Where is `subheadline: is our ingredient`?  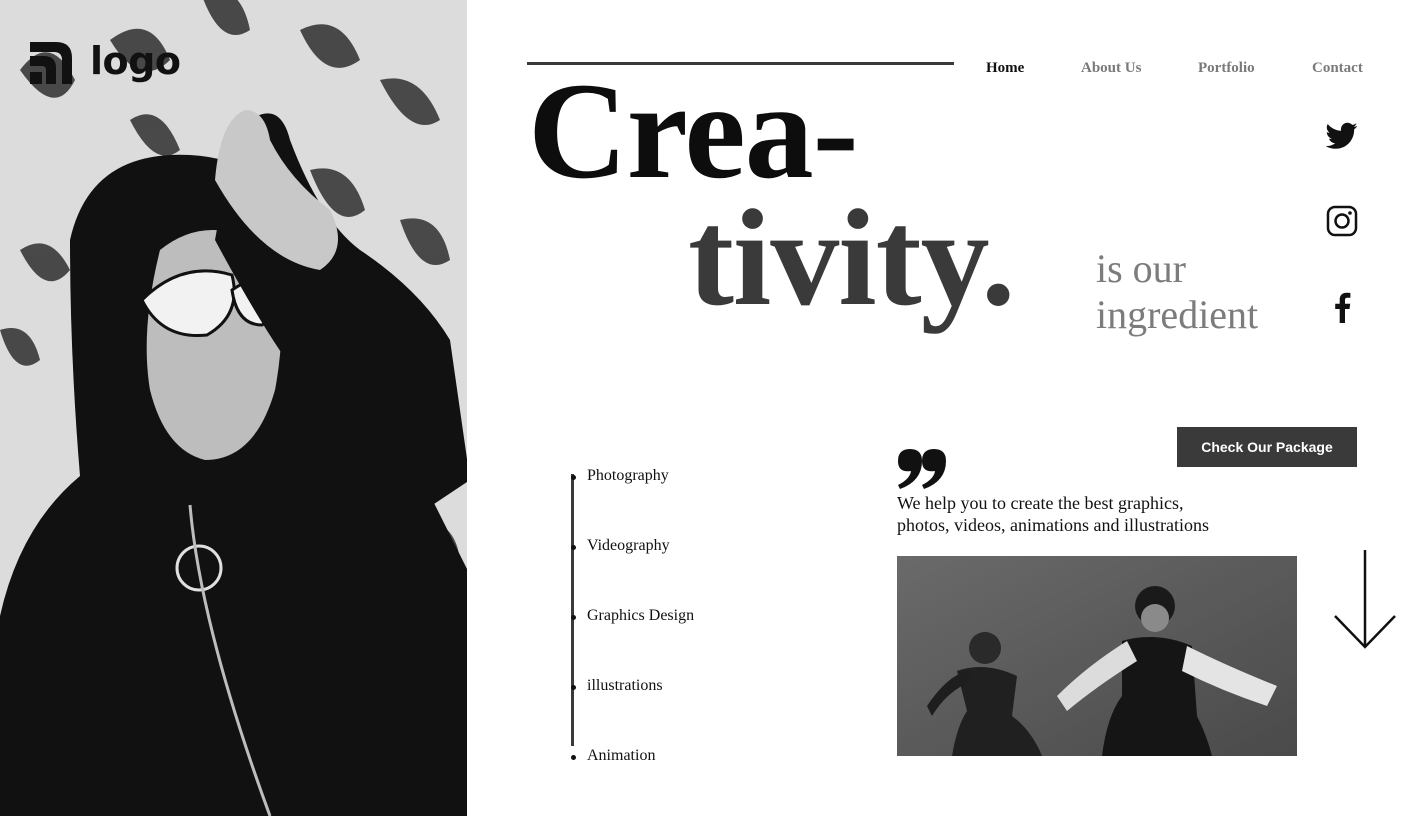
subheadline: is our ingredient is located at coordinates (1177, 292).